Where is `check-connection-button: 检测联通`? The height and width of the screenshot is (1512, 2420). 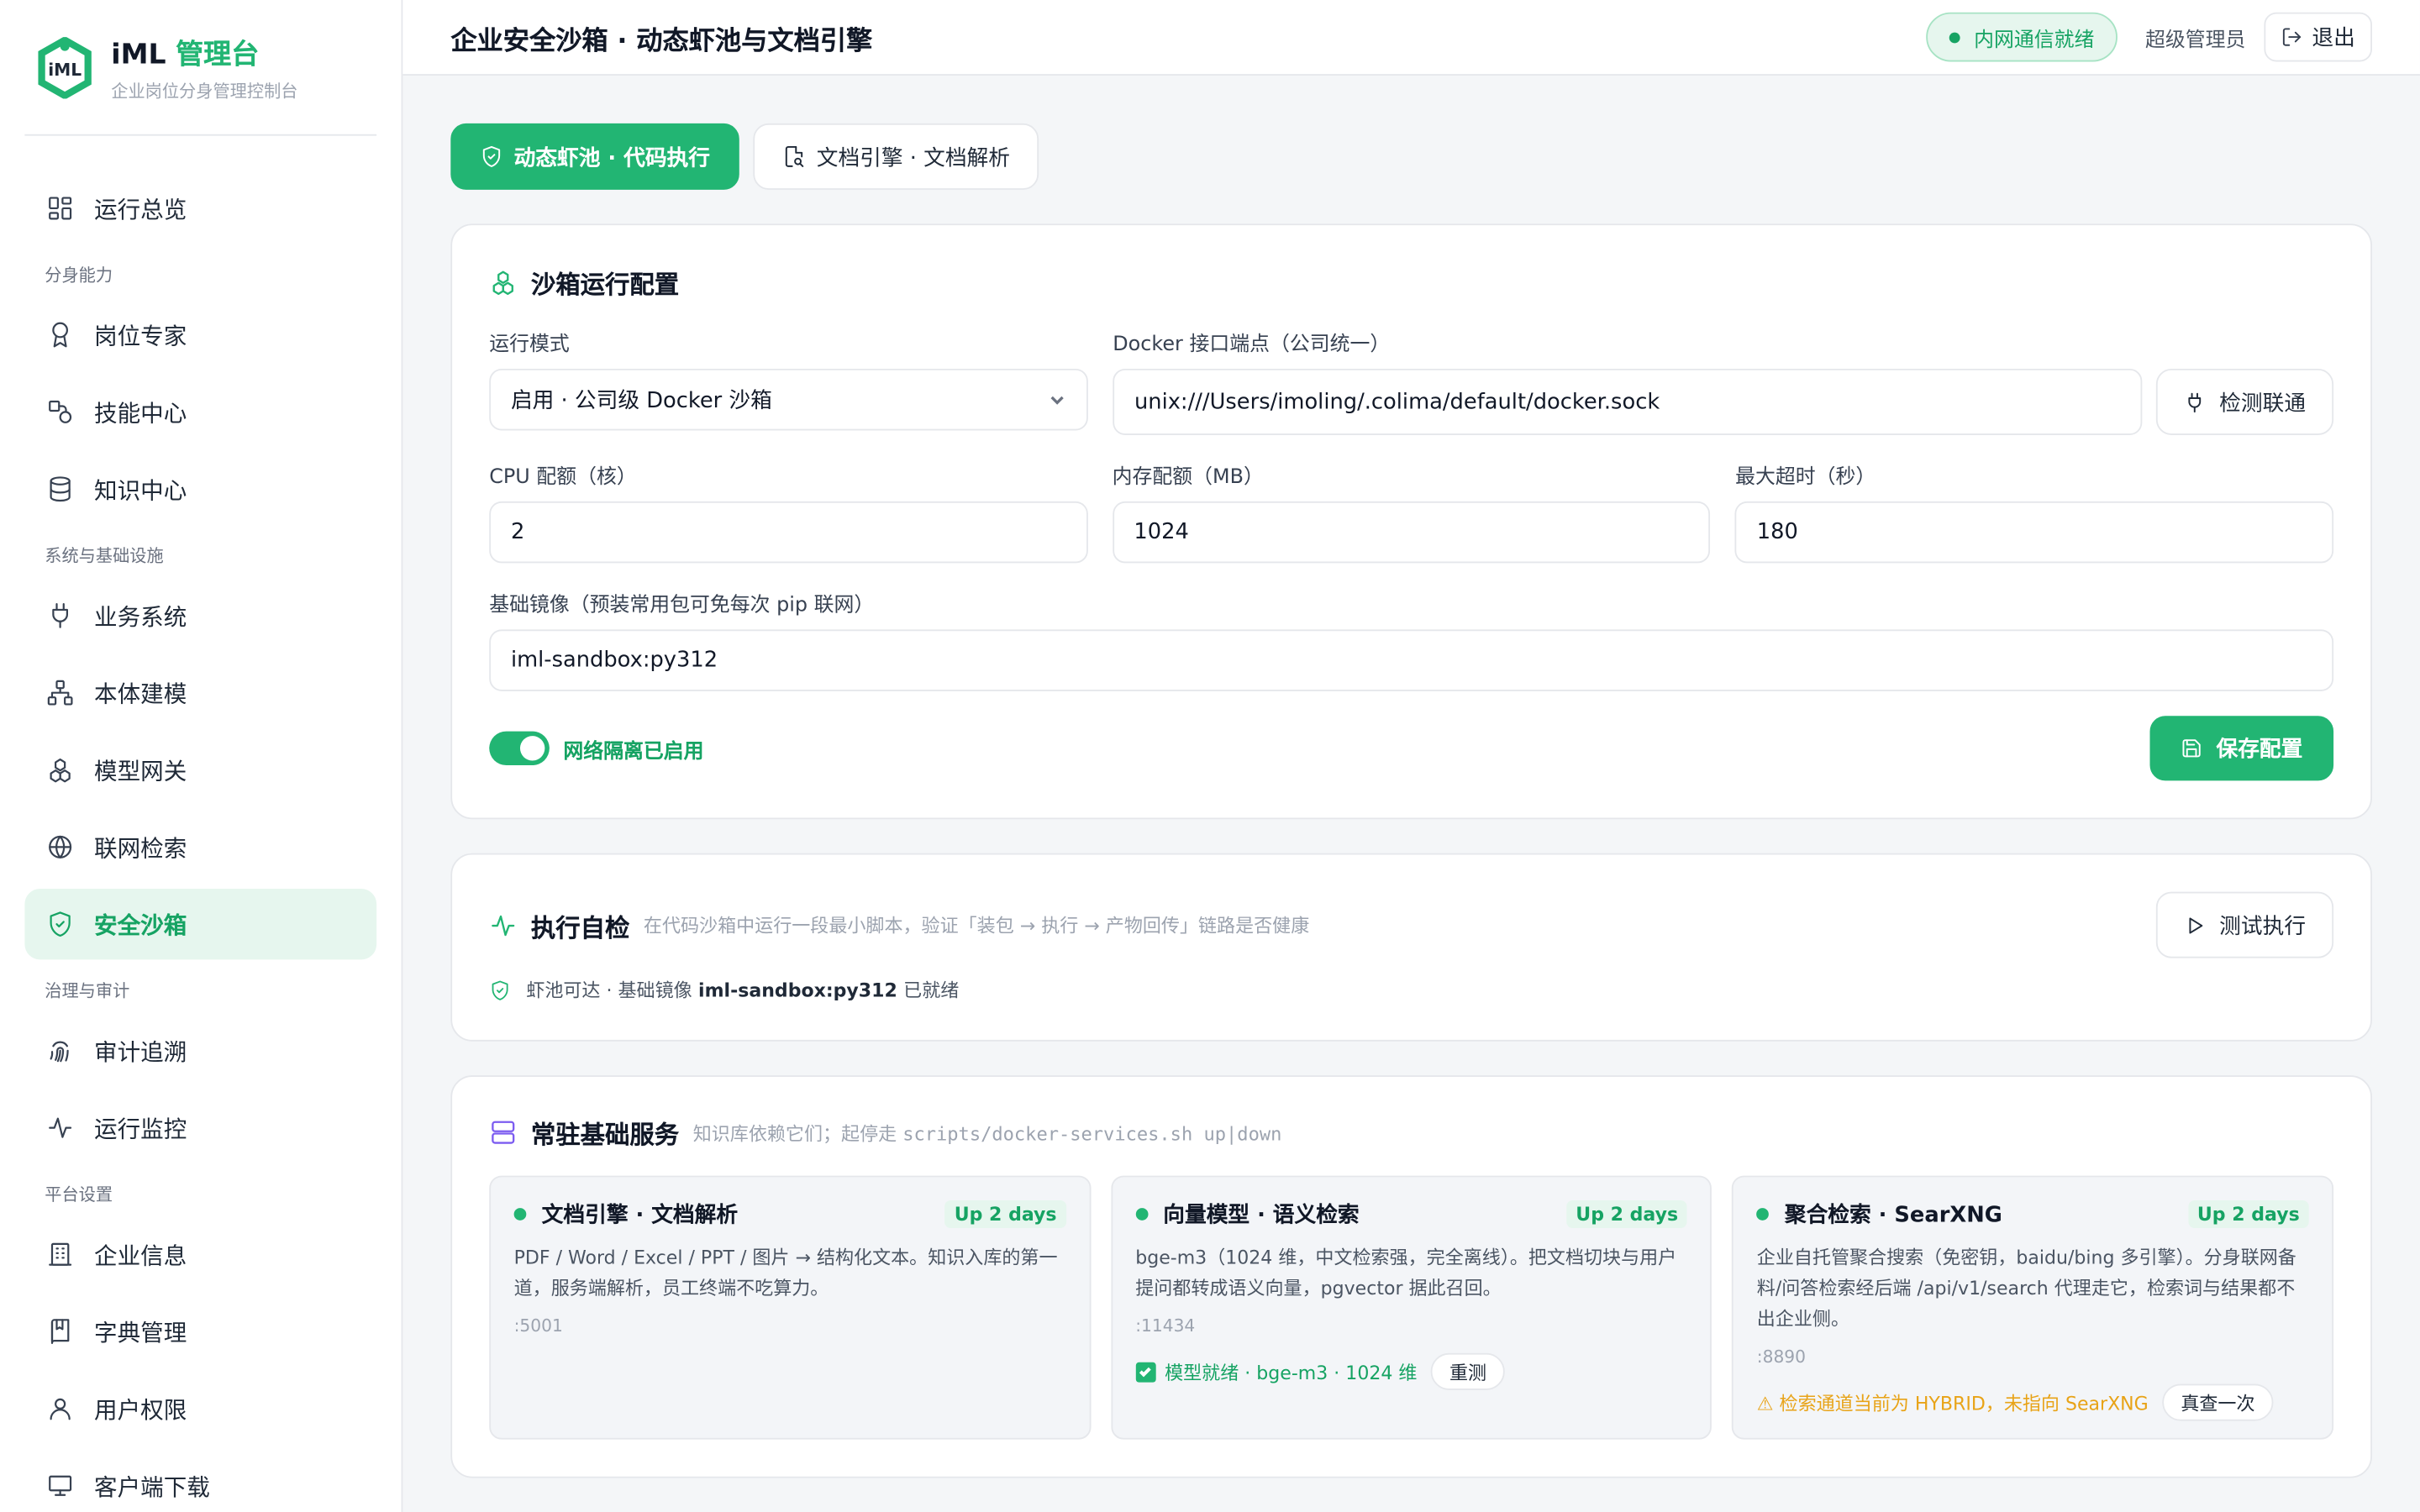
check-connection-button: 检测联通 is located at coordinates (2244, 401).